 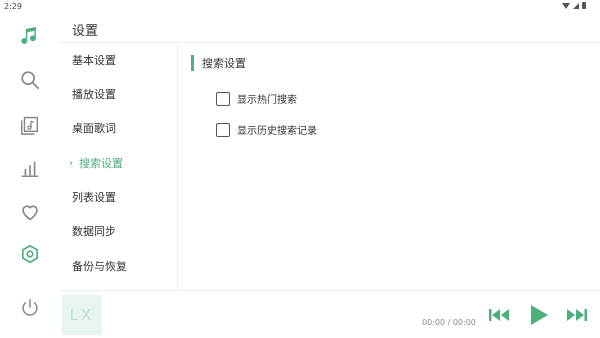 What do you see at coordinates (94, 197) in the screenshot?
I see `menu-item-label: 列表设置` at bounding box center [94, 197].